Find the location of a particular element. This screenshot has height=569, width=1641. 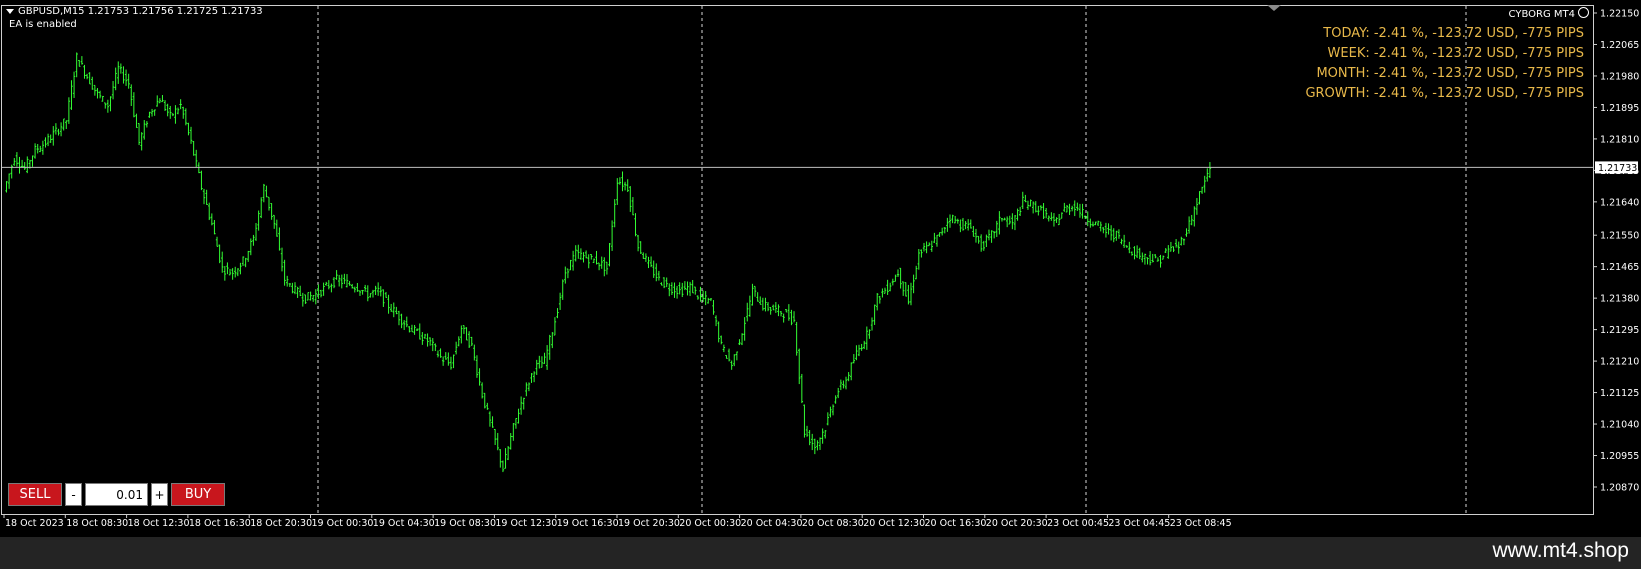

lot-size-input is located at coordinates (116, 494).